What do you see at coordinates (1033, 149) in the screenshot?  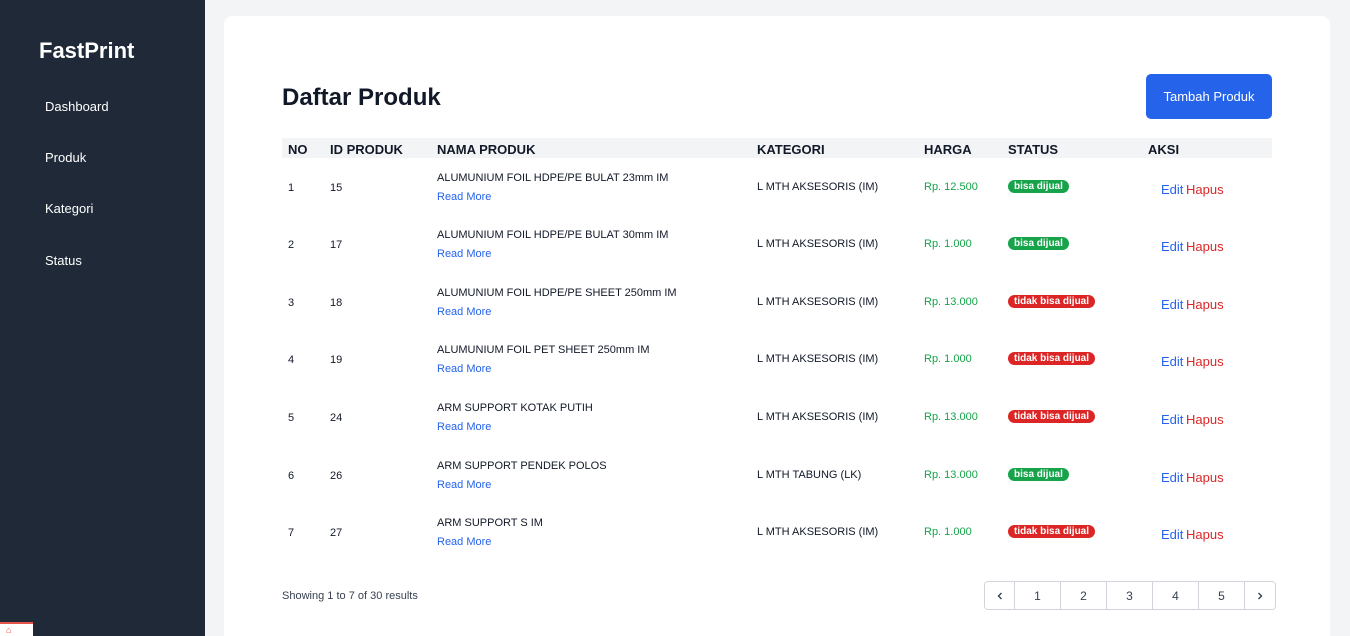 I see `column-header-status: STATUS` at bounding box center [1033, 149].